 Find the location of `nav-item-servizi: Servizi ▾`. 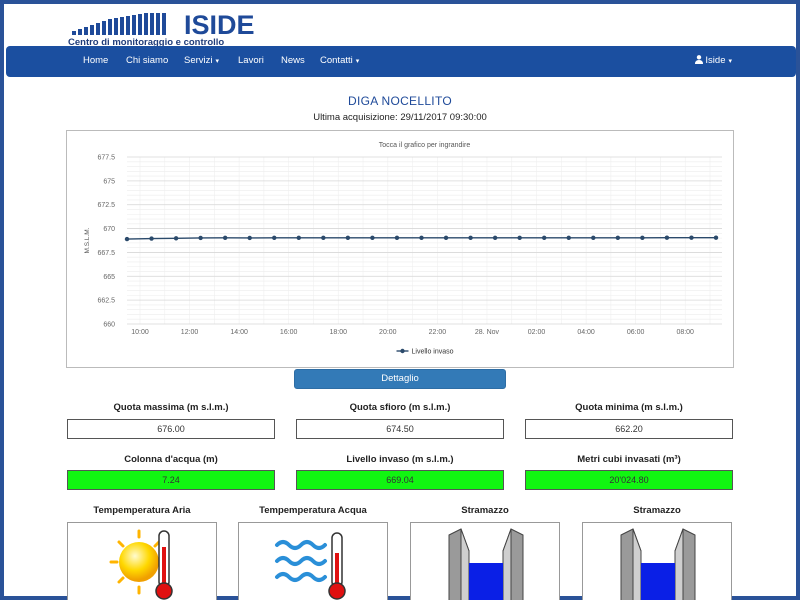

nav-item-servizi: Servizi ▾ is located at coordinates (201, 60).